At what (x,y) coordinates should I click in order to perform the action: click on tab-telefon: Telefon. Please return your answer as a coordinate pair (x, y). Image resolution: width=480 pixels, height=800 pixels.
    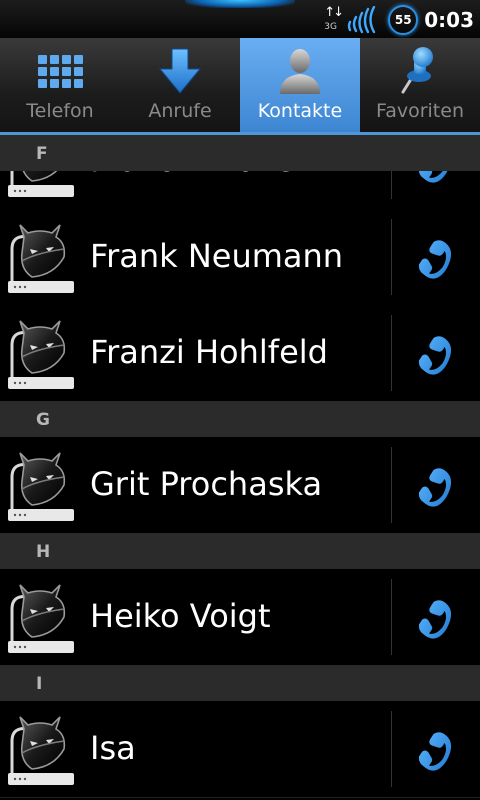
    Looking at the image, I should click on (60, 85).